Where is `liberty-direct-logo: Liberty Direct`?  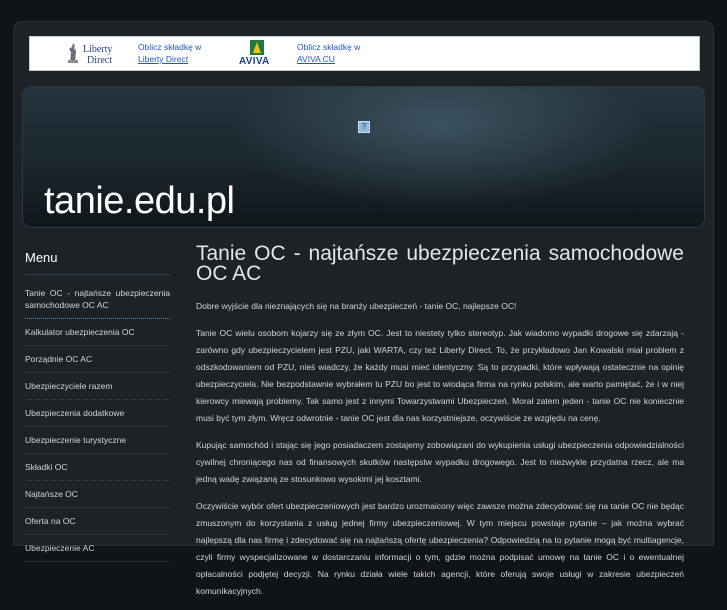
liberty-direct-logo: Liberty Direct is located at coordinates (94, 54).